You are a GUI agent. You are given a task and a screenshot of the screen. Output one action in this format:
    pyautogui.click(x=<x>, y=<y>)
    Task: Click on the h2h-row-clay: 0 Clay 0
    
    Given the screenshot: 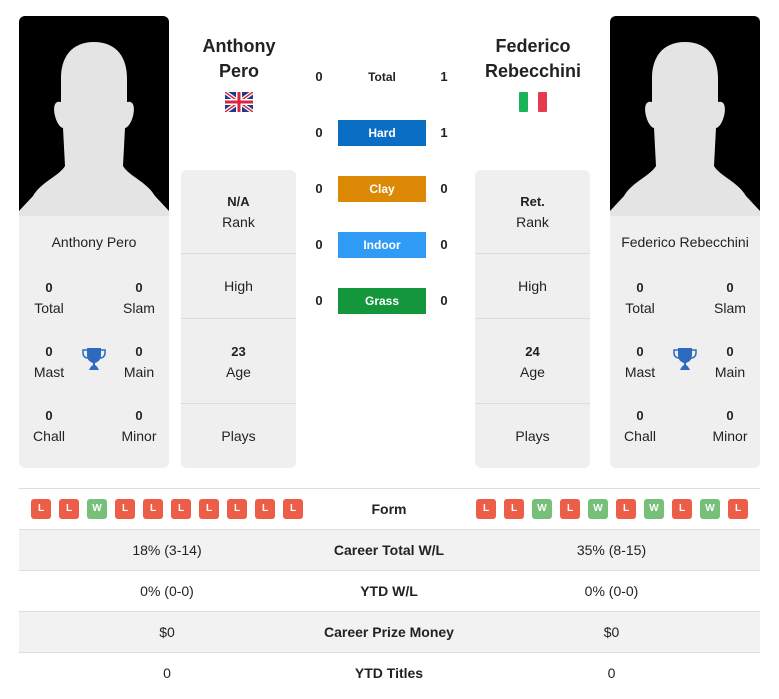 What is the action you would take?
    pyautogui.click(x=382, y=189)
    